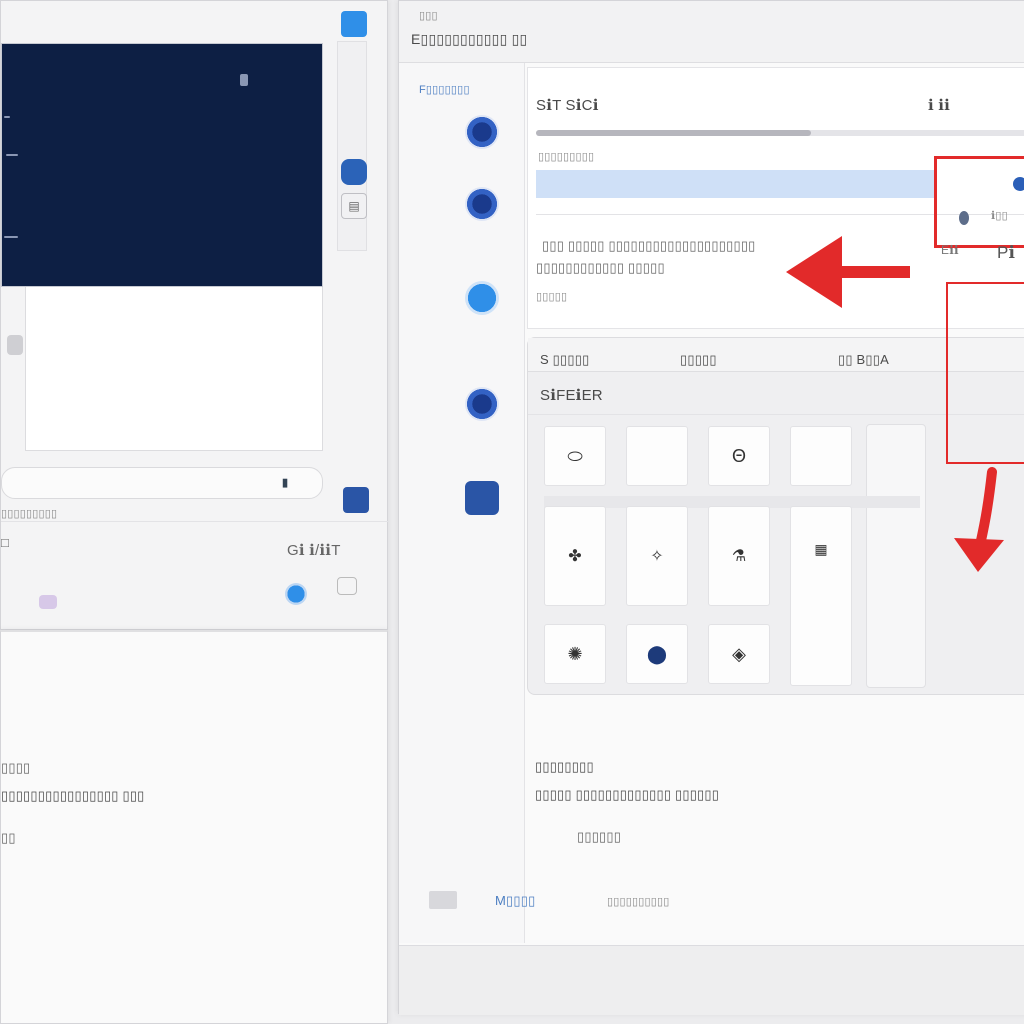 The width and height of the screenshot is (1024, 1024). What do you see at coordinates (985, 373) in the screenshot?
I see `highlight-box` at bounding box center [985, 373].